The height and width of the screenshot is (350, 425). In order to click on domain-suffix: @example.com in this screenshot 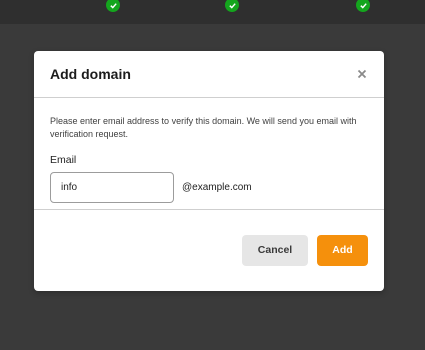, I will do `click(217, 187)`.